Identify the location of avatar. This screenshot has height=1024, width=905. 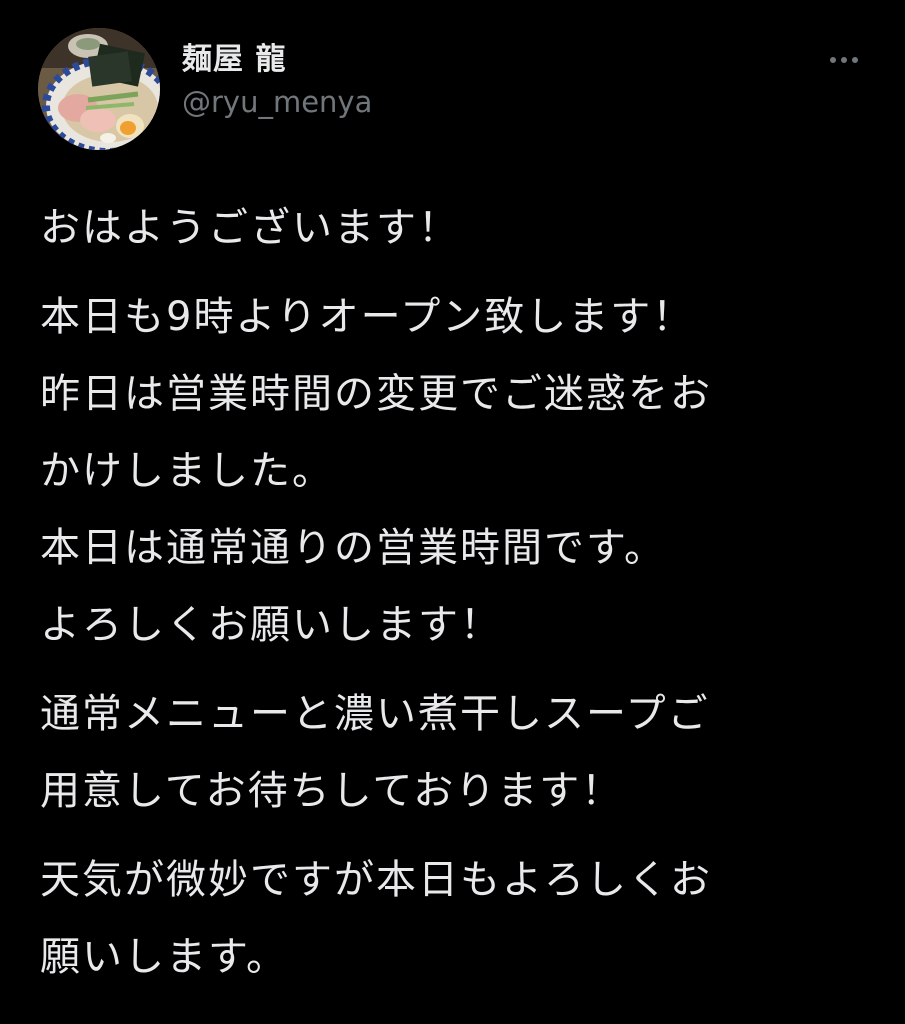
(99, 89).